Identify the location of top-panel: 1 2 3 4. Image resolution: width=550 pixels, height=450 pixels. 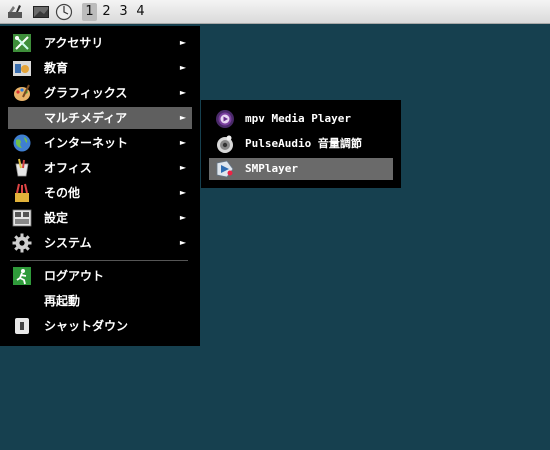
(275, 12).